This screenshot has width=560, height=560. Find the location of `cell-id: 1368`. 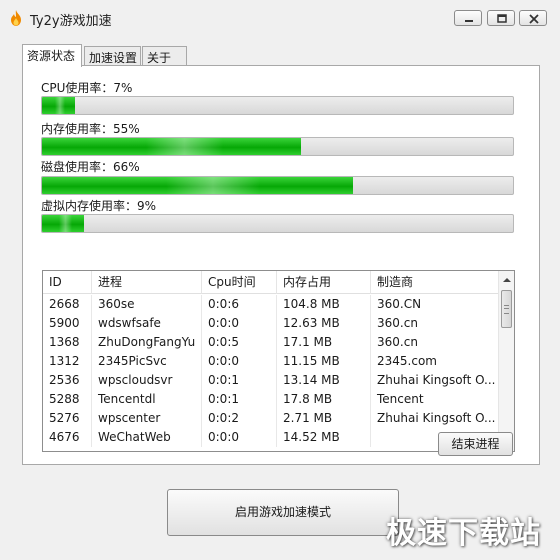

cell-id: 1368 is located at coordinates (67, 342).